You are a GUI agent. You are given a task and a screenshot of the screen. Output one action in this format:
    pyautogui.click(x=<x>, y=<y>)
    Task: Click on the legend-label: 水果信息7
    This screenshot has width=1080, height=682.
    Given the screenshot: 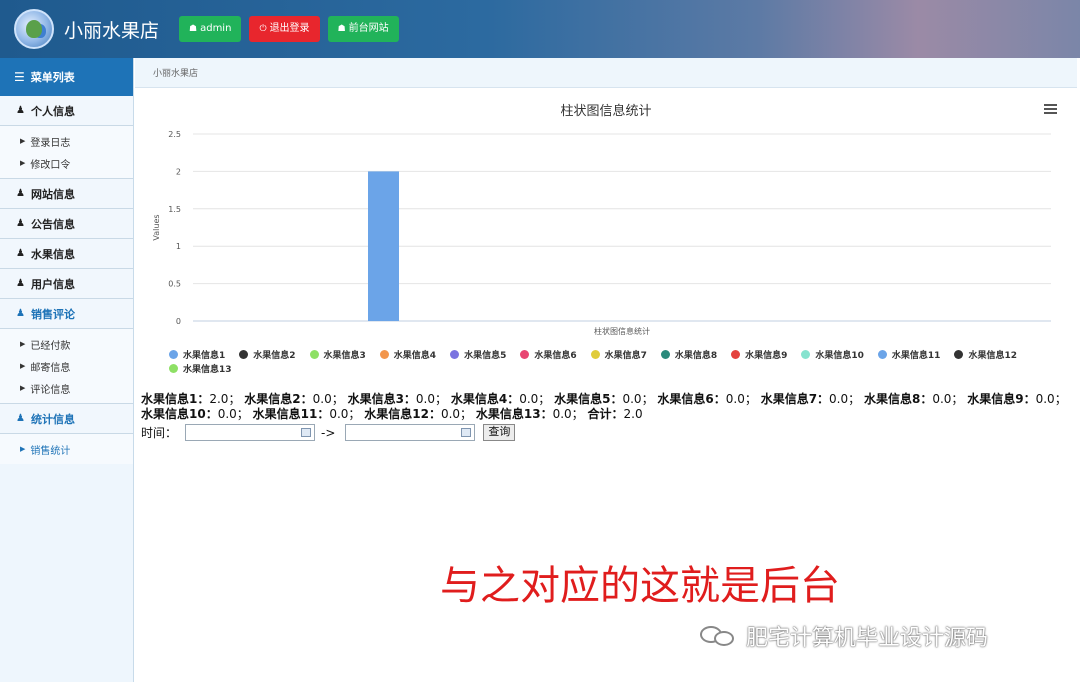 What is the action you would take?
    pyautogui.click(x=625, y=356)
    